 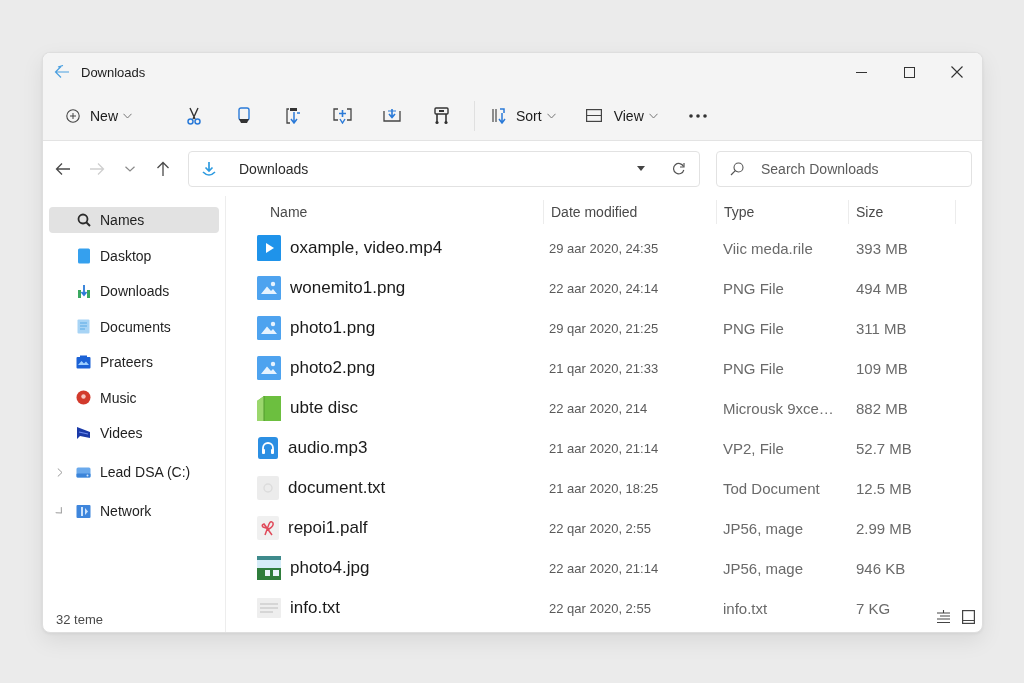 What do you see at coordinates (442, 115) in the screenshot?
I see `stool-icon` at bounding box center [442, 115].